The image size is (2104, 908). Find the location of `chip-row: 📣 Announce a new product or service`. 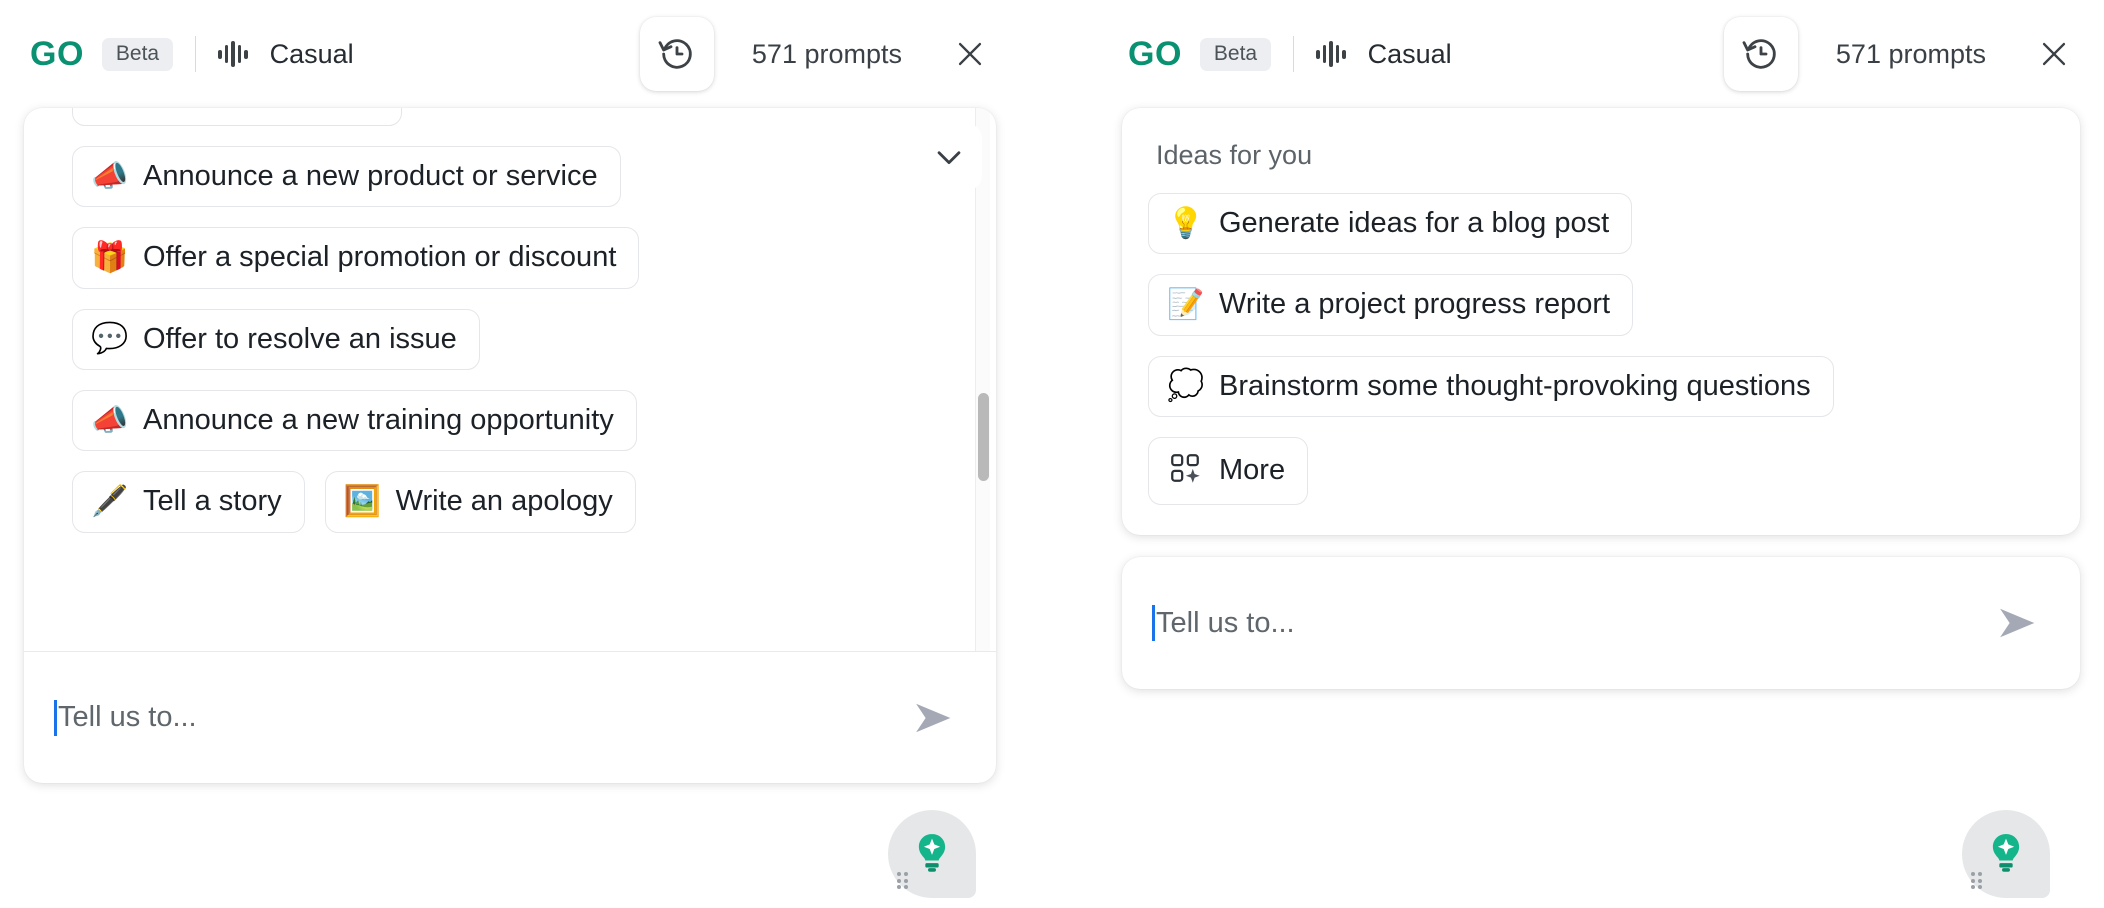

chip-row: 📣 Announce a new product or service is located at coordinates (510, 177).